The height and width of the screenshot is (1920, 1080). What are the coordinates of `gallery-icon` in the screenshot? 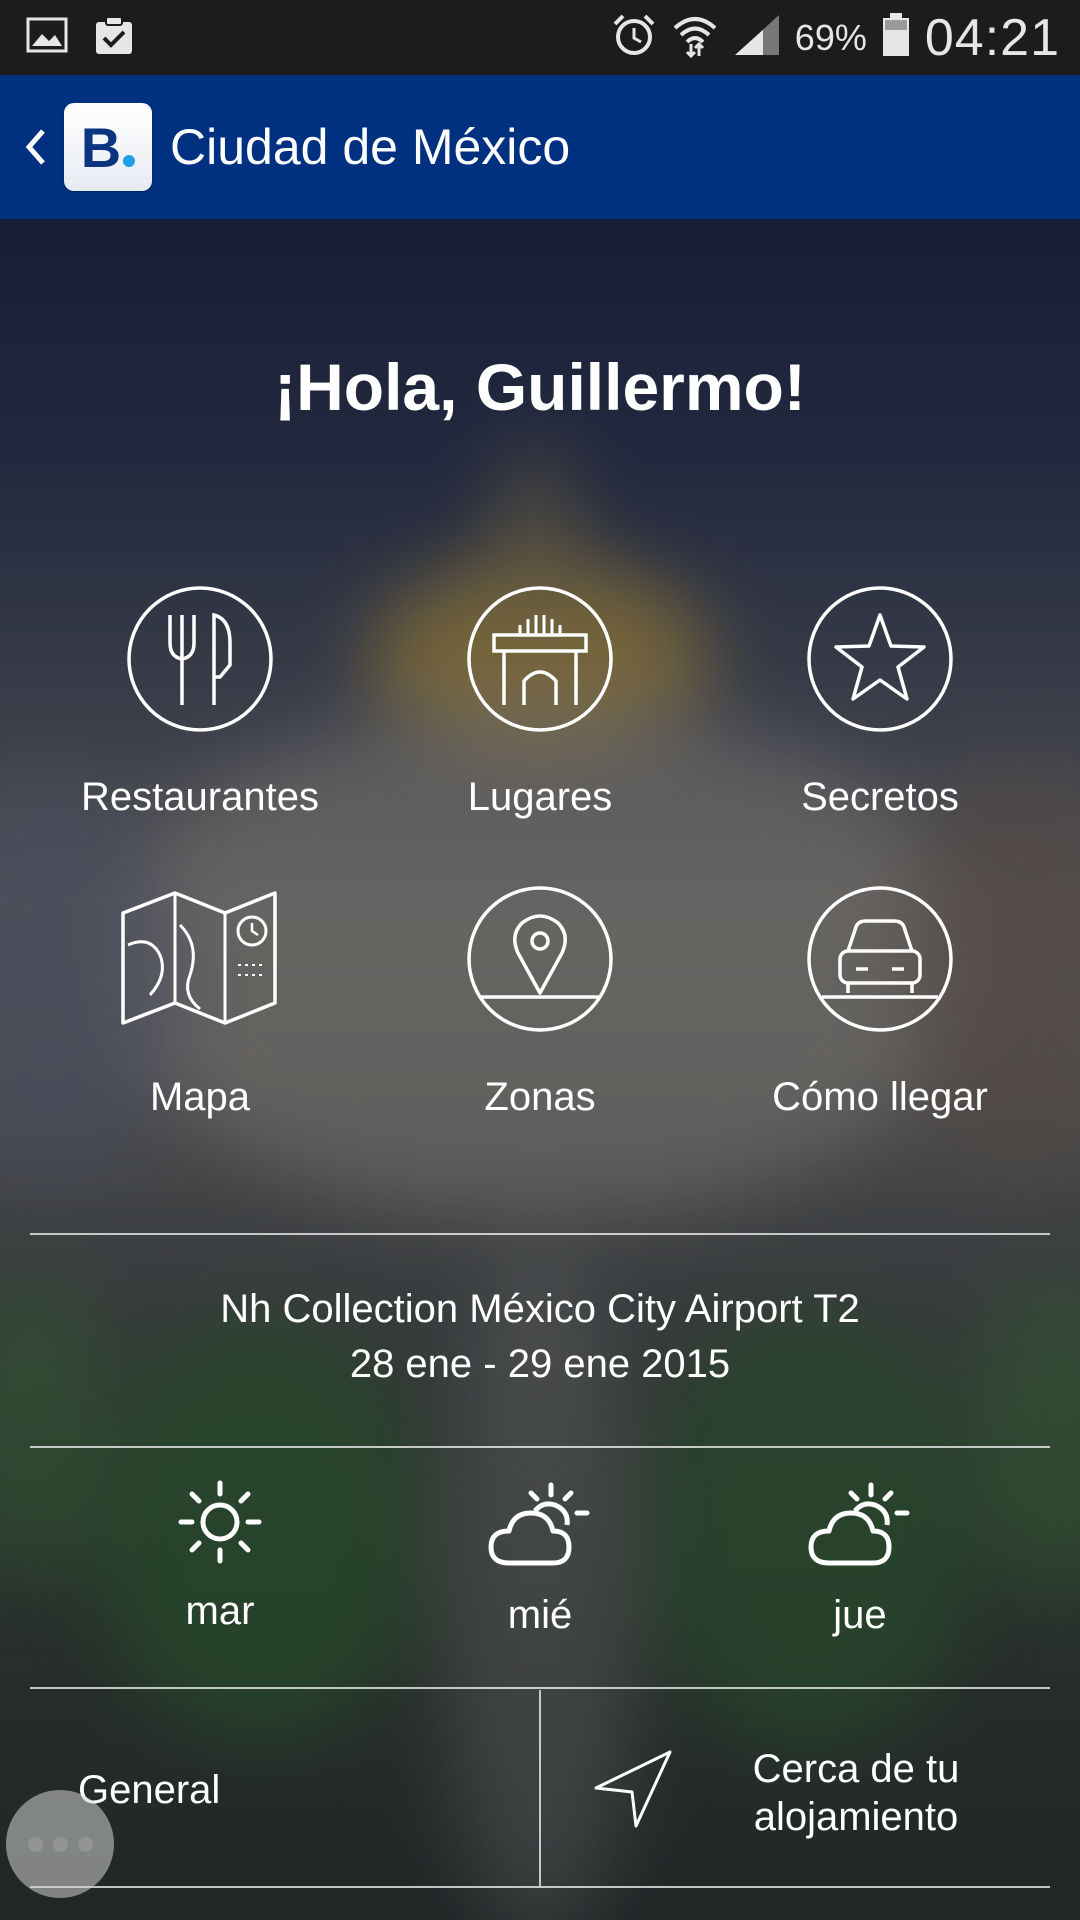 It's located at (47, 37).